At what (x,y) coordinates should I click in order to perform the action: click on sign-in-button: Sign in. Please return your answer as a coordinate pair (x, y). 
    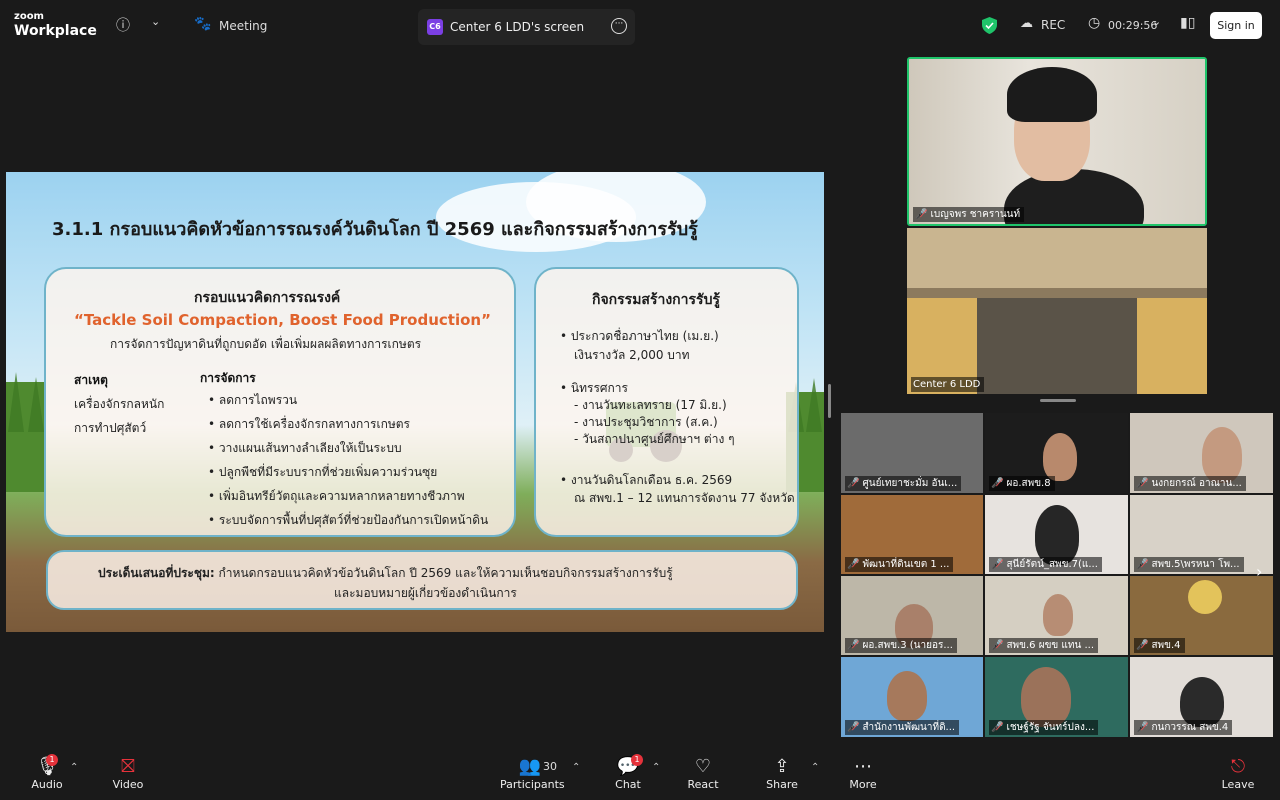
    Looking at the image, I should click on (1236, 25).